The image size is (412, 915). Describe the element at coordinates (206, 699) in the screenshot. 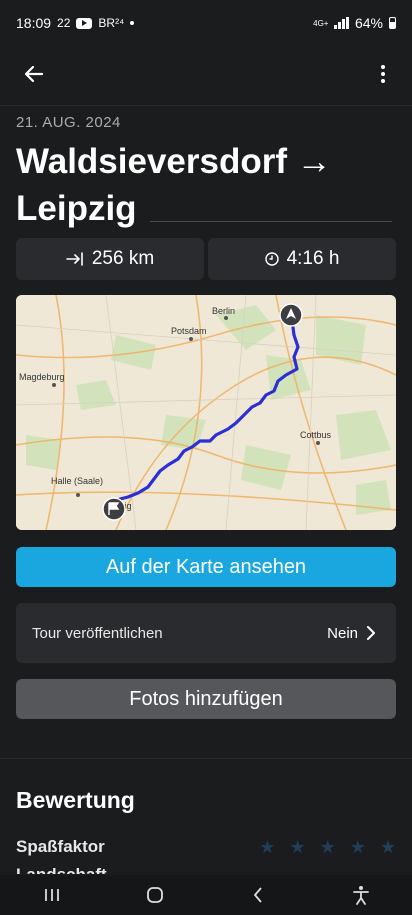

I see `add-photos-button: Fotos hinzufügen` at that location.